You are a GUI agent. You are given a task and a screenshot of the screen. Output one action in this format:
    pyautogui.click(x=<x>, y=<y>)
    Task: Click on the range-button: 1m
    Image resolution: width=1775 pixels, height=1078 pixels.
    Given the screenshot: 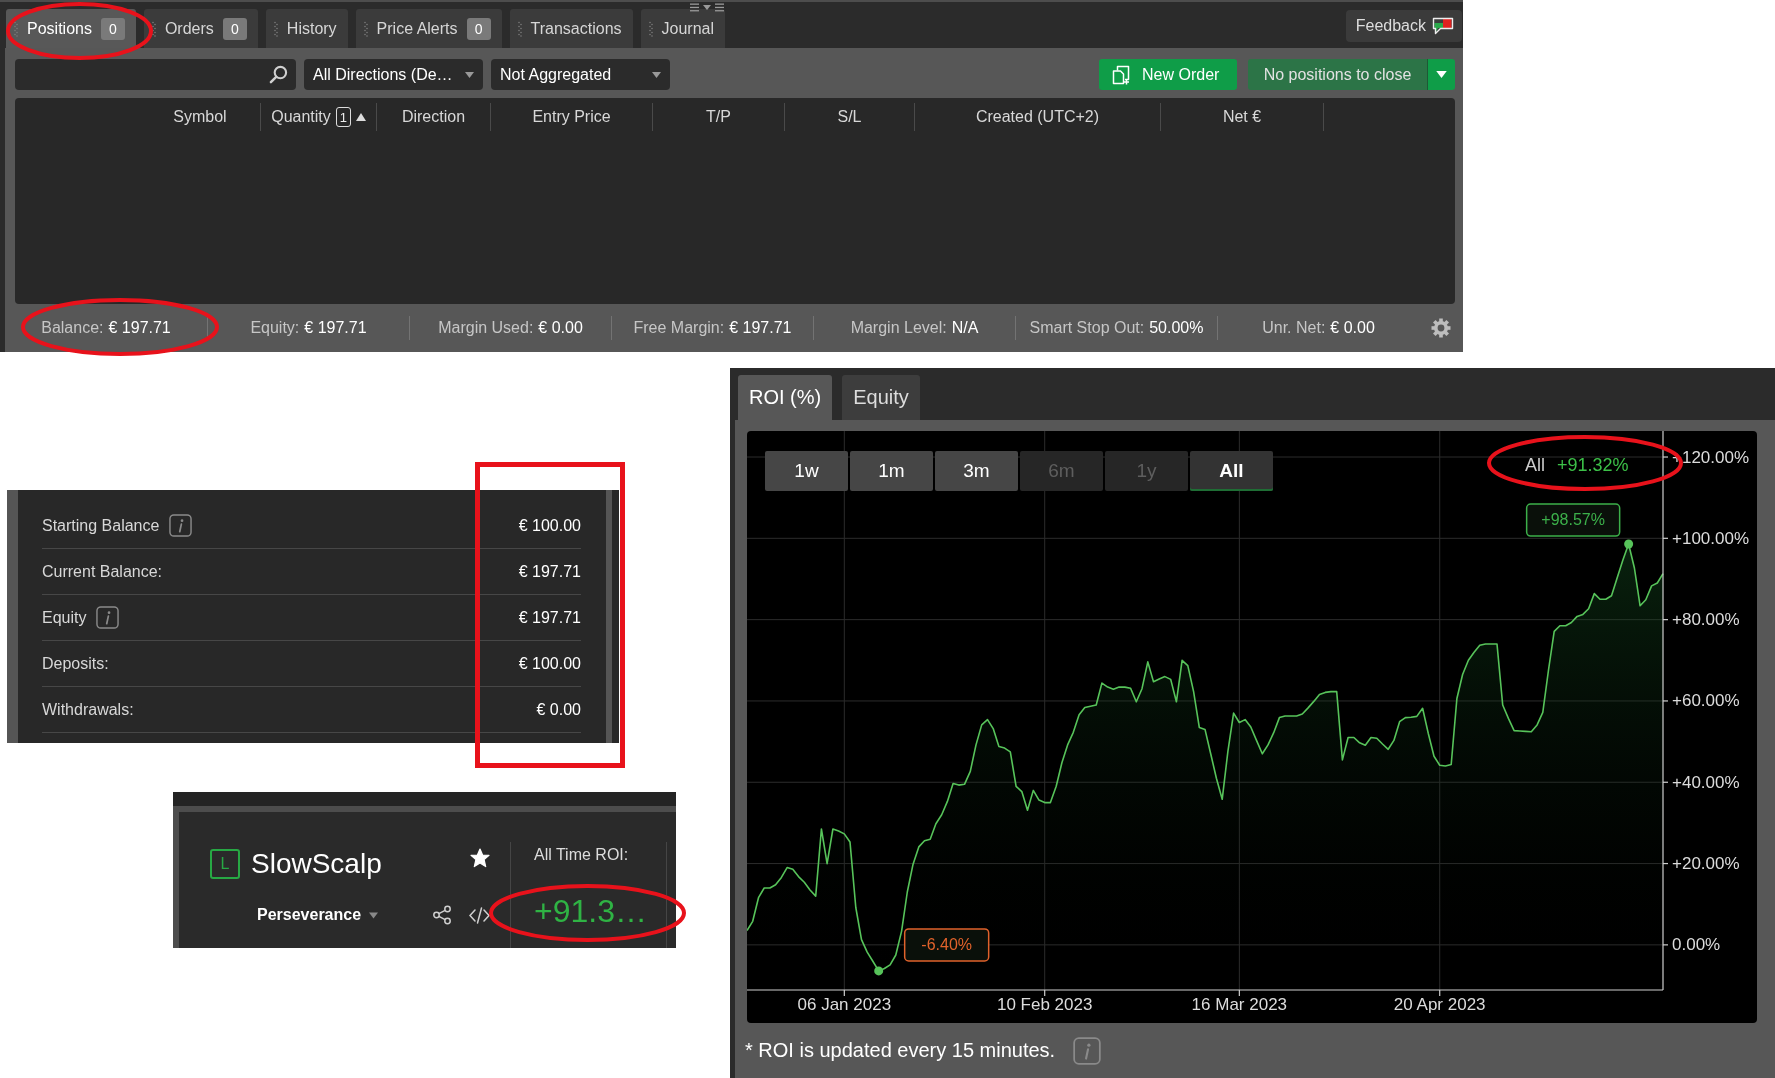 What is the action you would take?
    pyautogui.click(x=891, y=471)
    